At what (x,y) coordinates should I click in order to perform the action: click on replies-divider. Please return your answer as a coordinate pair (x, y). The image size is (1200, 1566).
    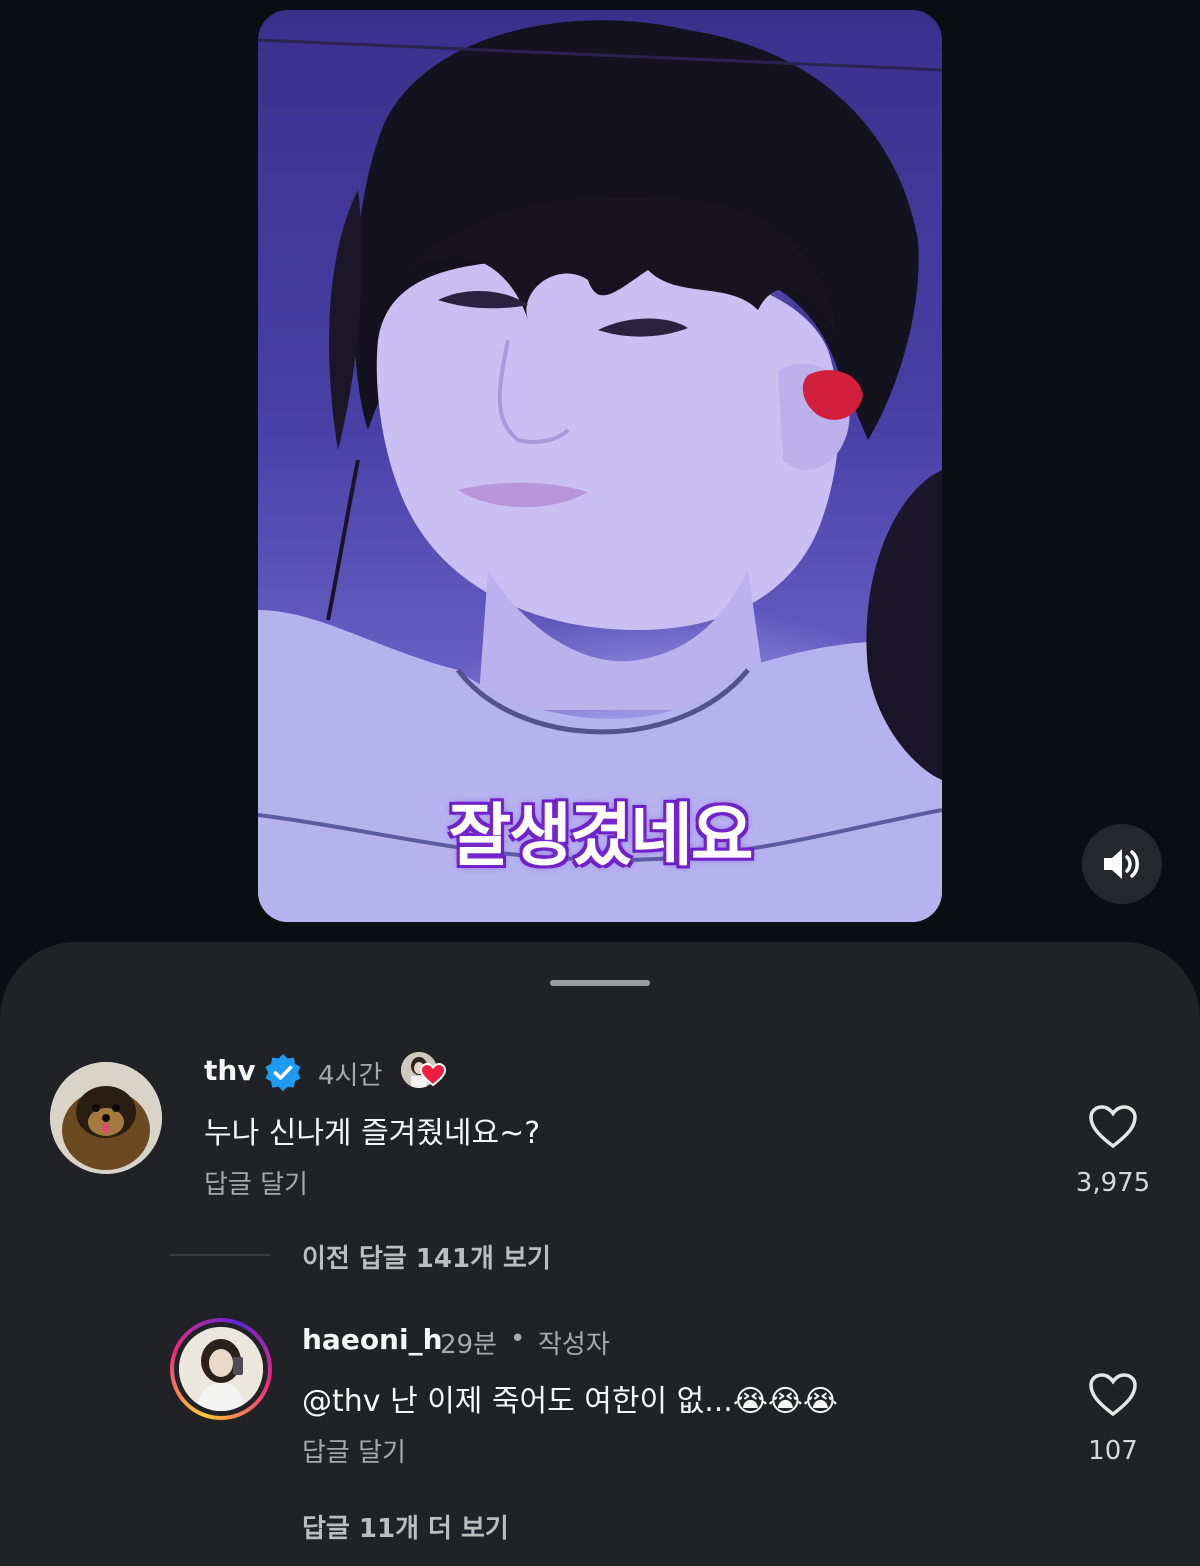
    Looking at the image, I should click on (220, 1255).